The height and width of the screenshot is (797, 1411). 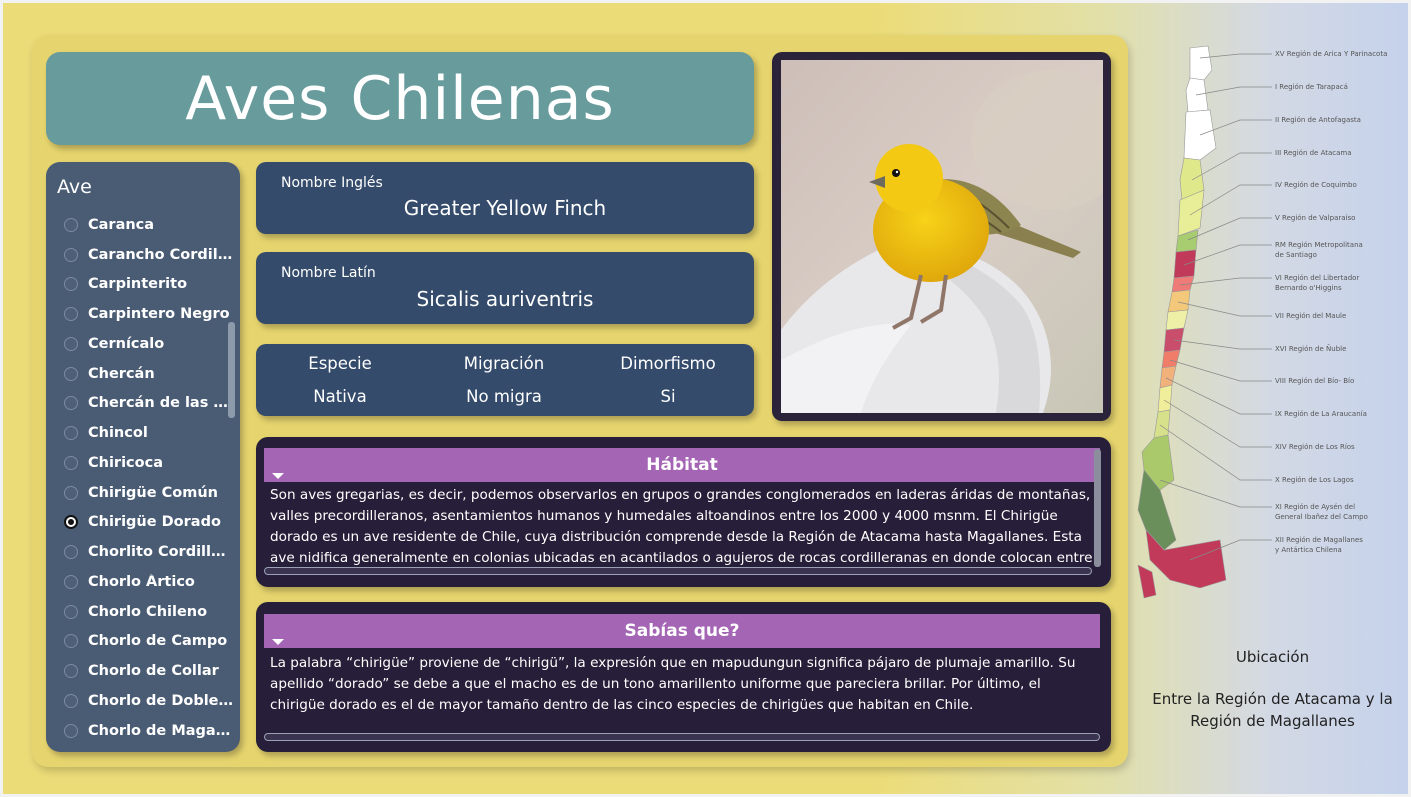 I want to click on bird-option: Chincol, so click(x=143, y=433).